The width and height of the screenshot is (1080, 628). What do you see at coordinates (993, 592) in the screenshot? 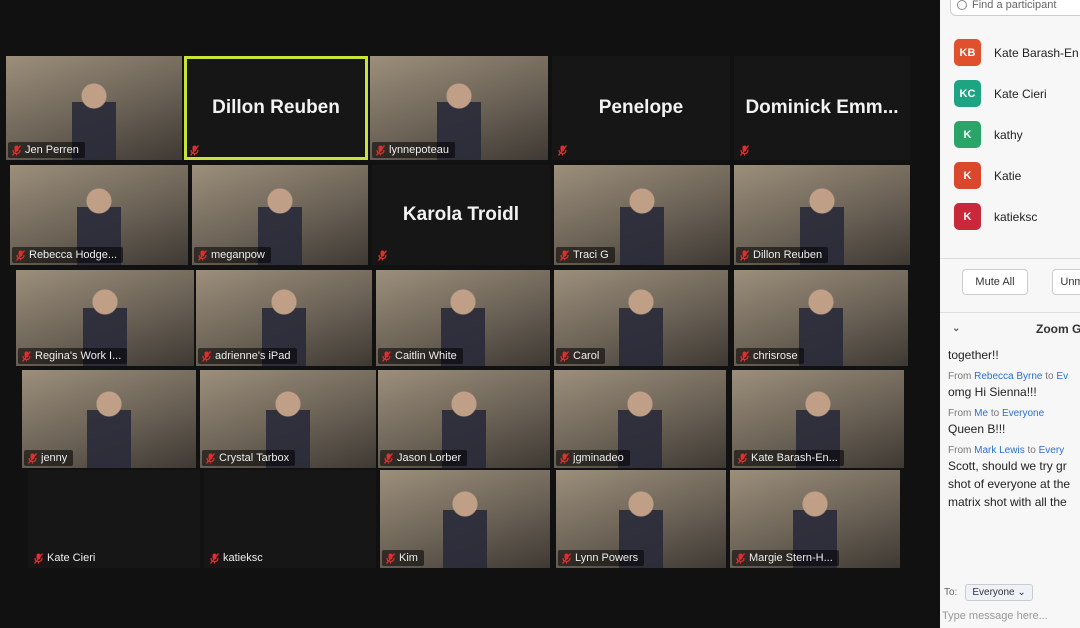
I see `recipient-value: Everyone` at bounding box center [993, 592].